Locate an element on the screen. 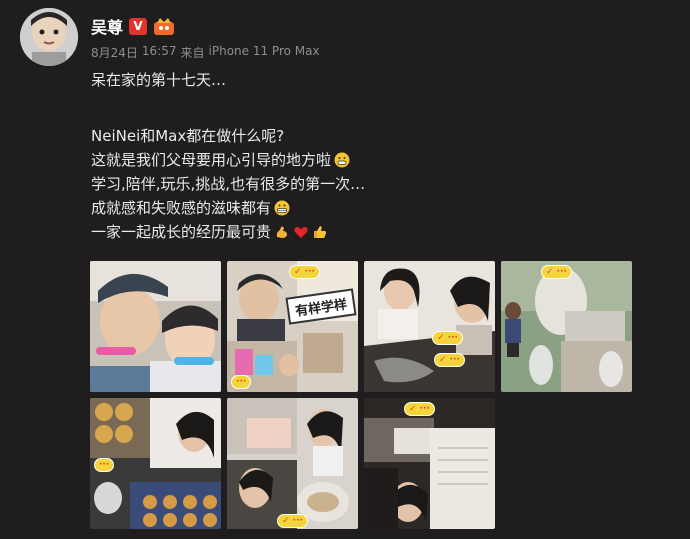 Image resolution: width=690 pixels, height=539 pixels. photo-thumbnail is located at coordinates (155, 326).